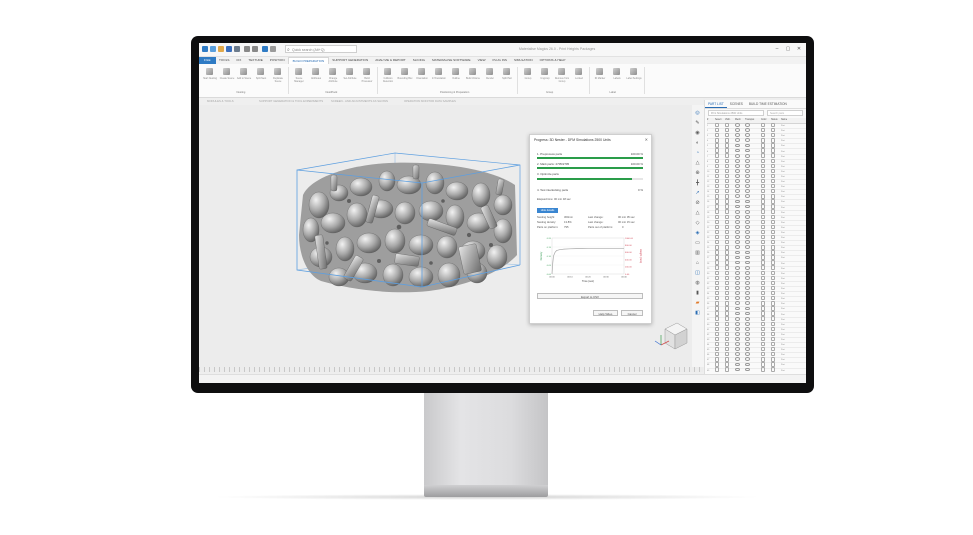 The width and height of the screenshot is (973, 535). I want to click on ribbon-collision-detection-icon, so click(387, 71).